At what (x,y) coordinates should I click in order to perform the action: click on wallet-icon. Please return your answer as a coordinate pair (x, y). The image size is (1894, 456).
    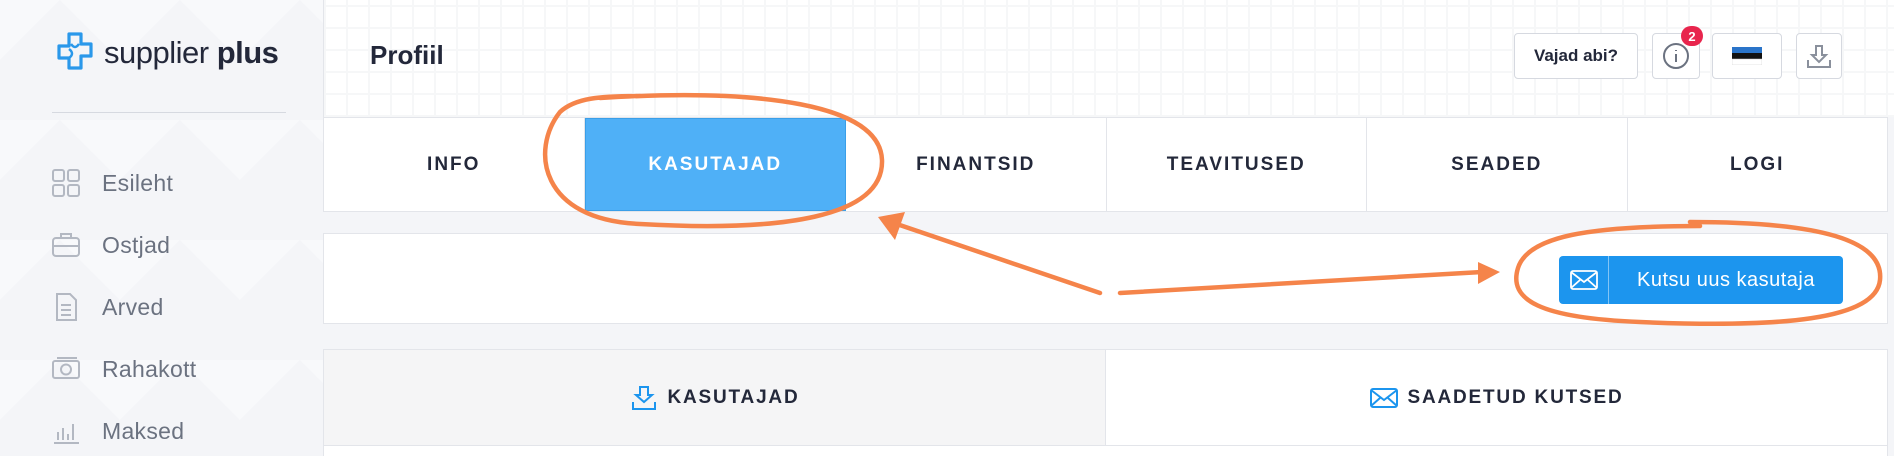
    Looking at the image, I should click on (66, 369).